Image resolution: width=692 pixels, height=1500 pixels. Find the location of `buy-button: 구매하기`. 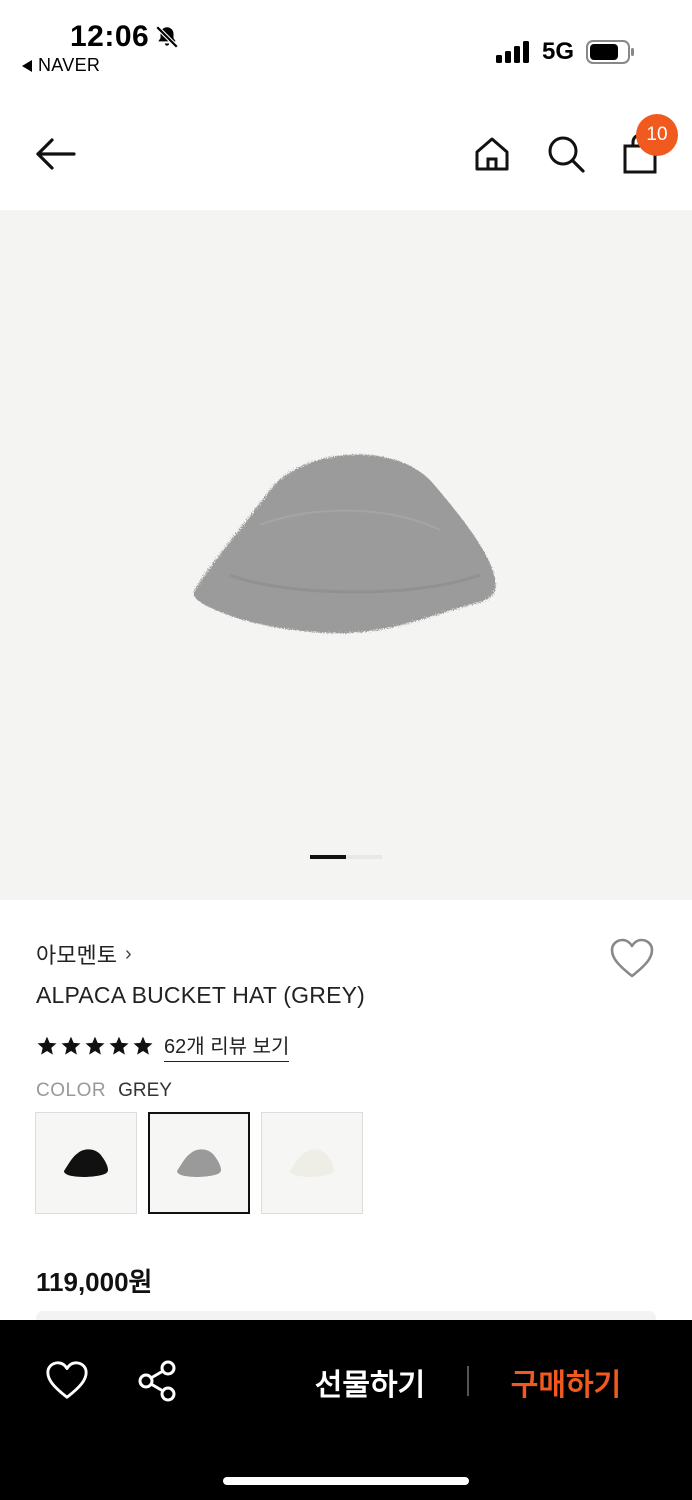

buy-button: 구매하기 is located at coordinates (566, 1382).